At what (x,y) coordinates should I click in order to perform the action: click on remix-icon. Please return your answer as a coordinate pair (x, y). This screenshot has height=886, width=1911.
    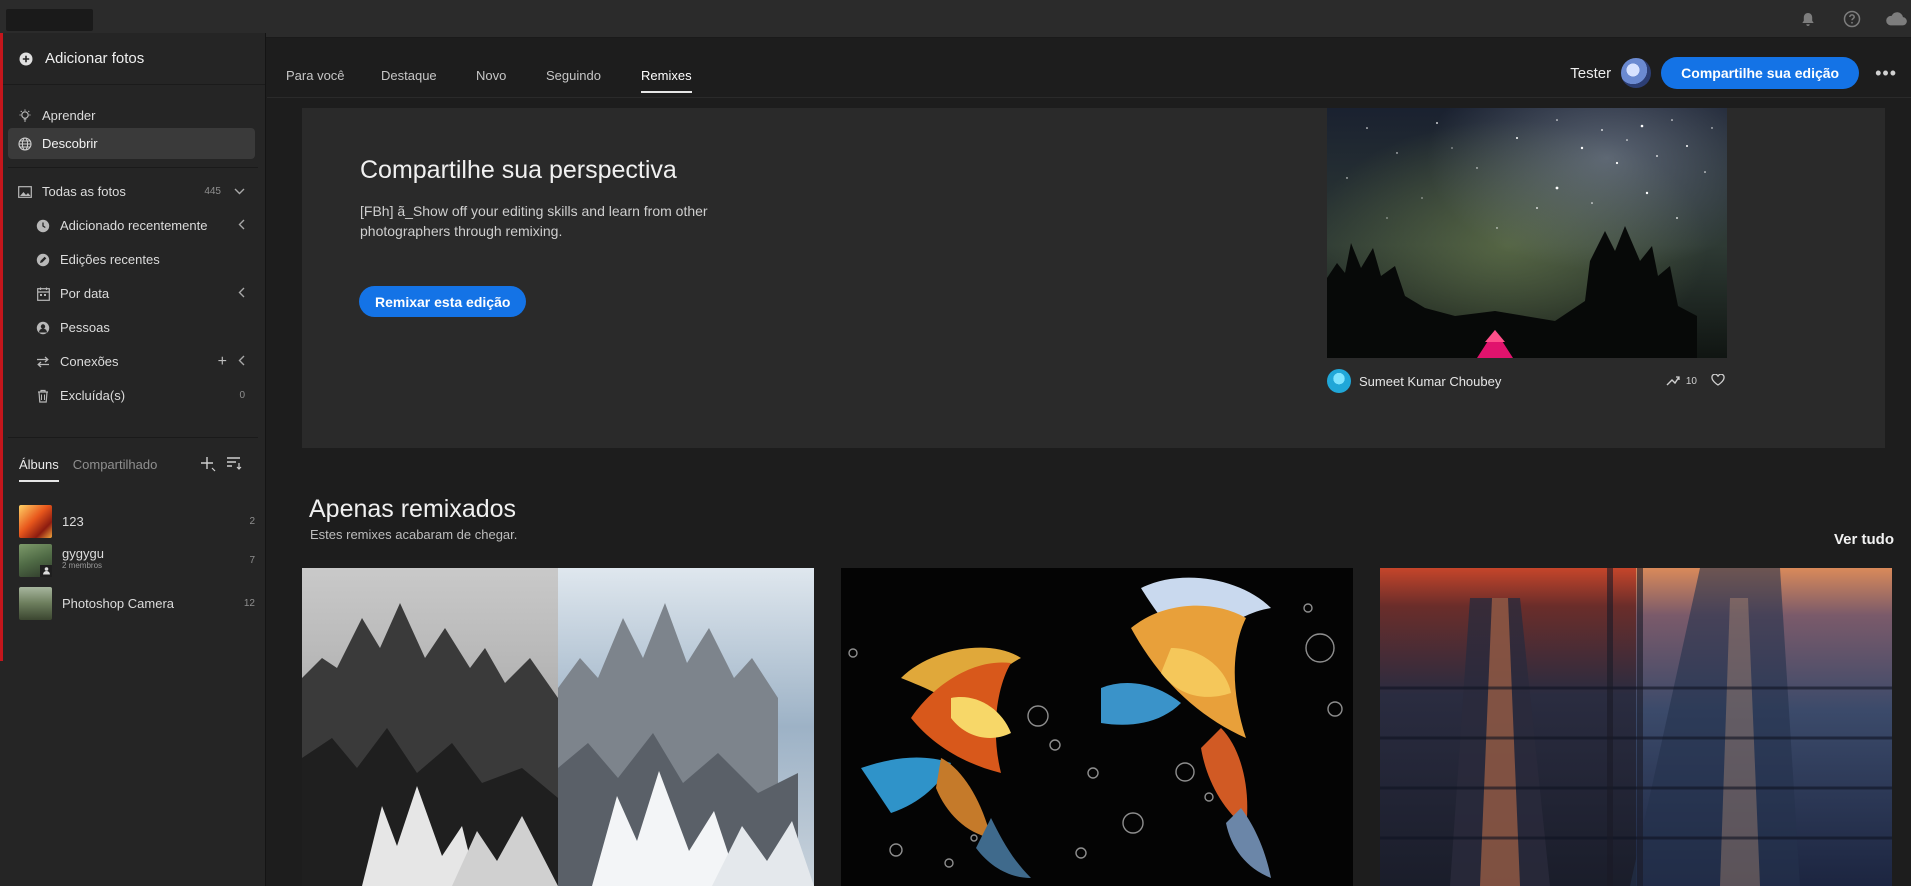
    Looking at the image, I should click on (1673, 381).